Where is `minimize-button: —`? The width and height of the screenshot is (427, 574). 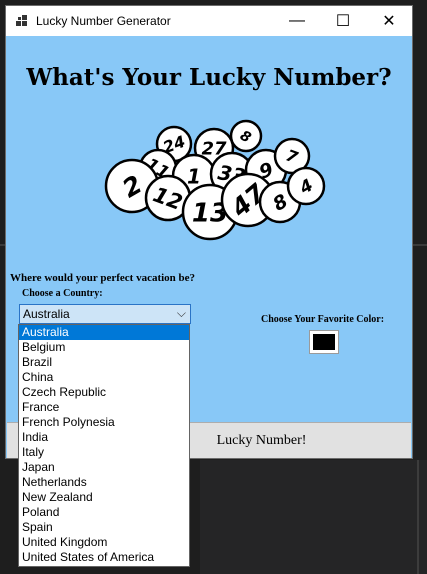 minimize-button: — is located at coordinates (297, 21).